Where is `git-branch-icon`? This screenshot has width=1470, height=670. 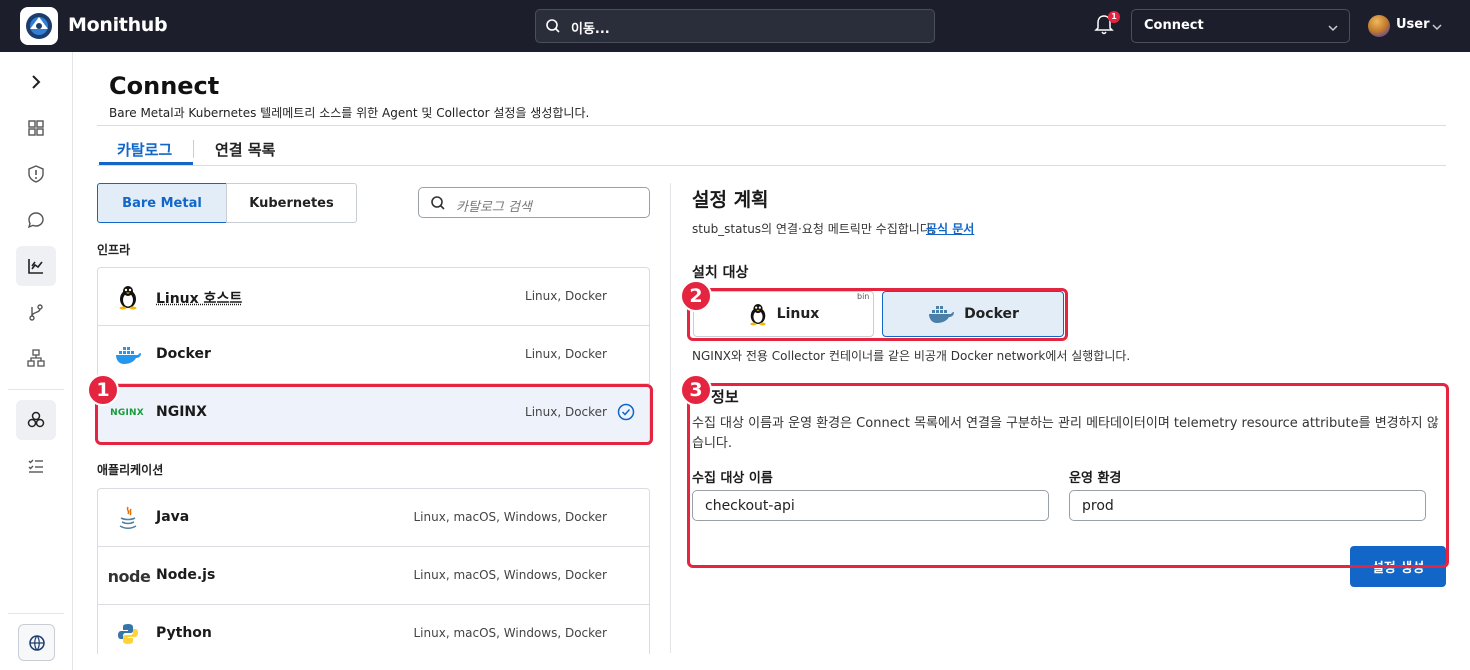 git-branch-icon is located at coordinates (36, 312).